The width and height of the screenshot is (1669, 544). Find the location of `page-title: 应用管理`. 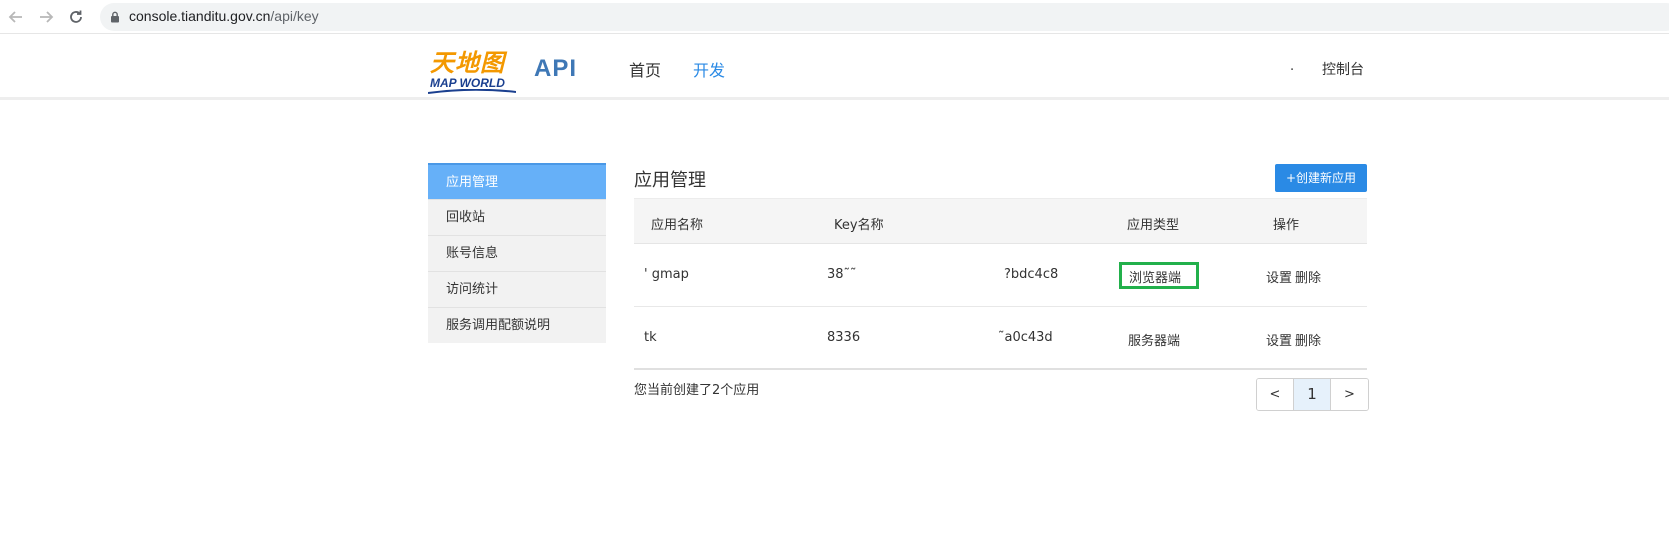

page-title: 应用管理 is located at coordinates (670, 180).